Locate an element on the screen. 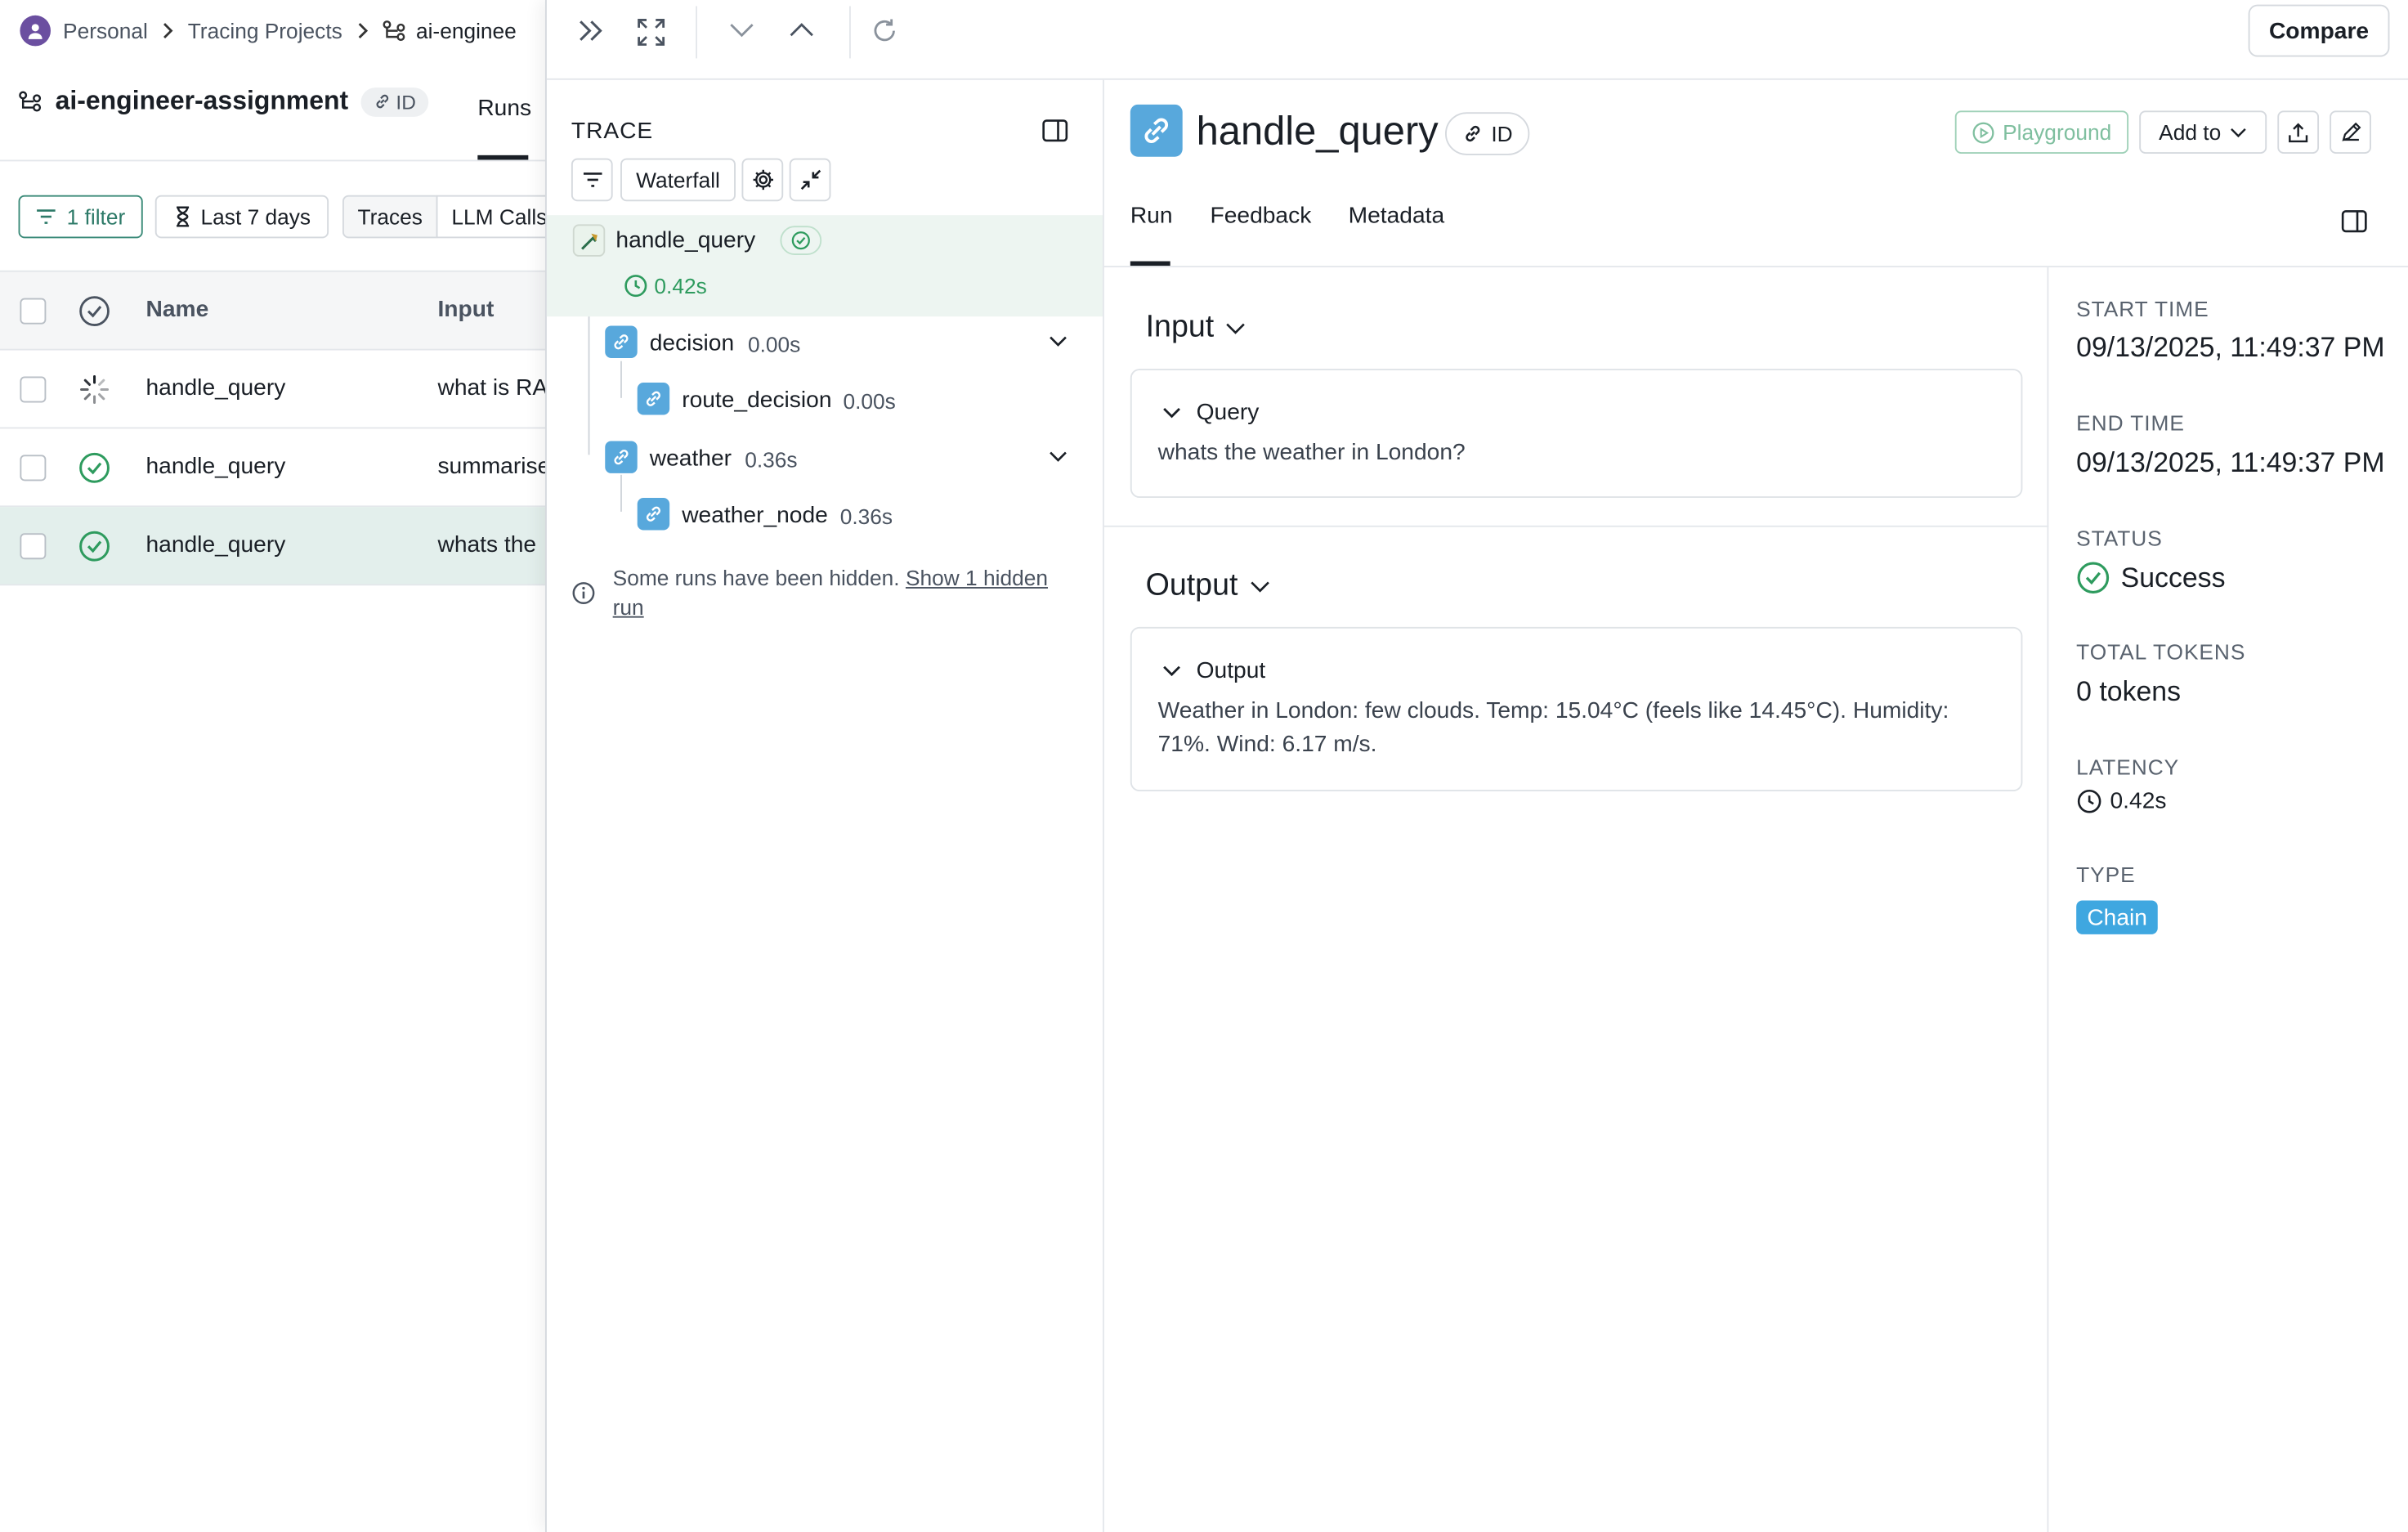  column-header-input: Input is located at coordinates (465, 310).